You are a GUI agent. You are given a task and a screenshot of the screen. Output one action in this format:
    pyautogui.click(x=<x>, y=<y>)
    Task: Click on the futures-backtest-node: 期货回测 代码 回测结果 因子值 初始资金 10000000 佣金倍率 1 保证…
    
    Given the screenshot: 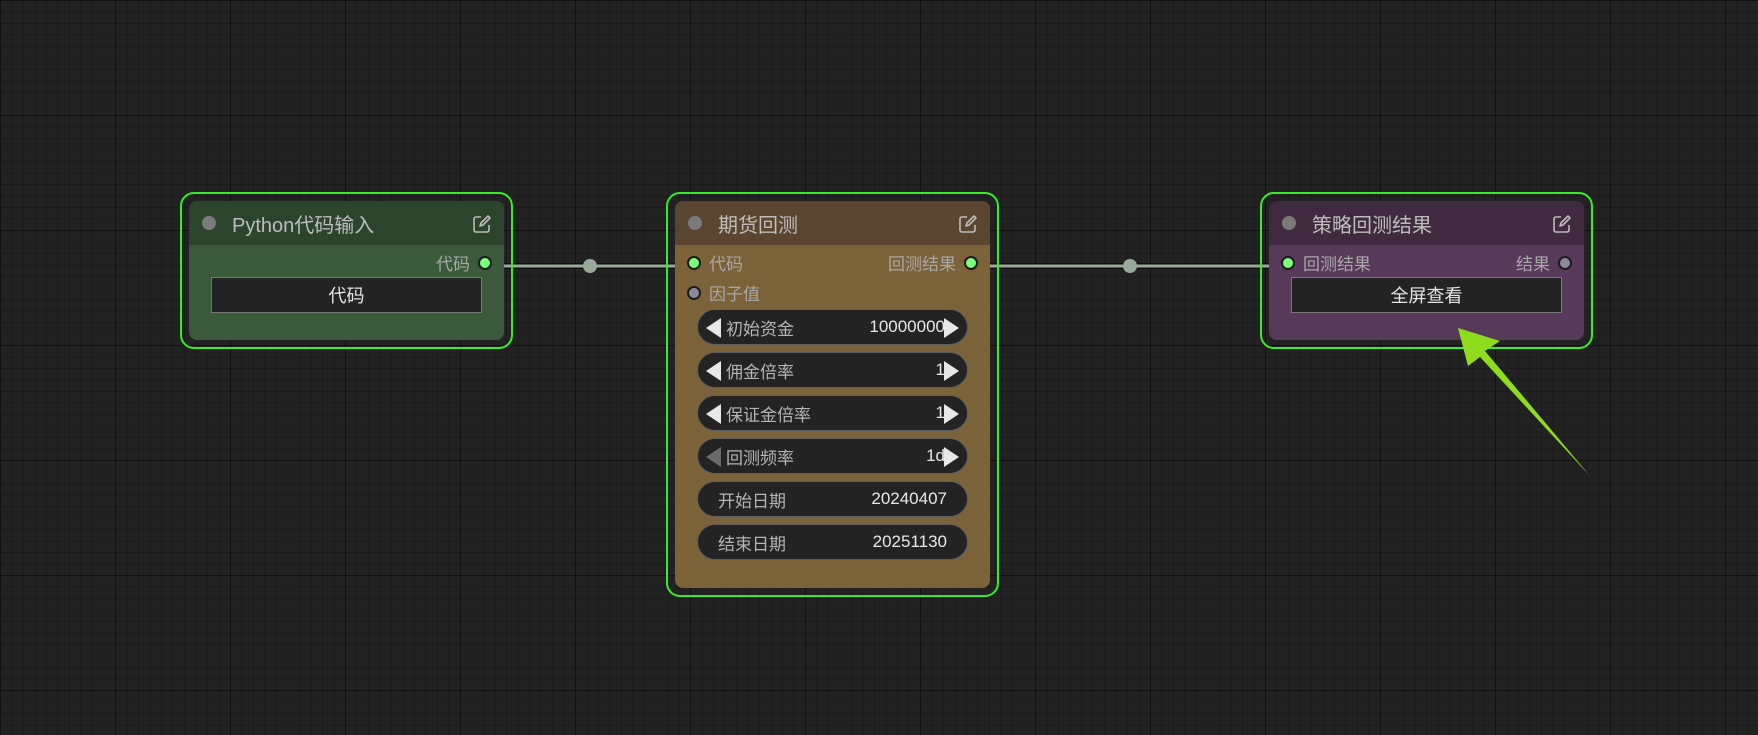 What is the action you would take?
    pyautogui.click(x=832, y=394)
    